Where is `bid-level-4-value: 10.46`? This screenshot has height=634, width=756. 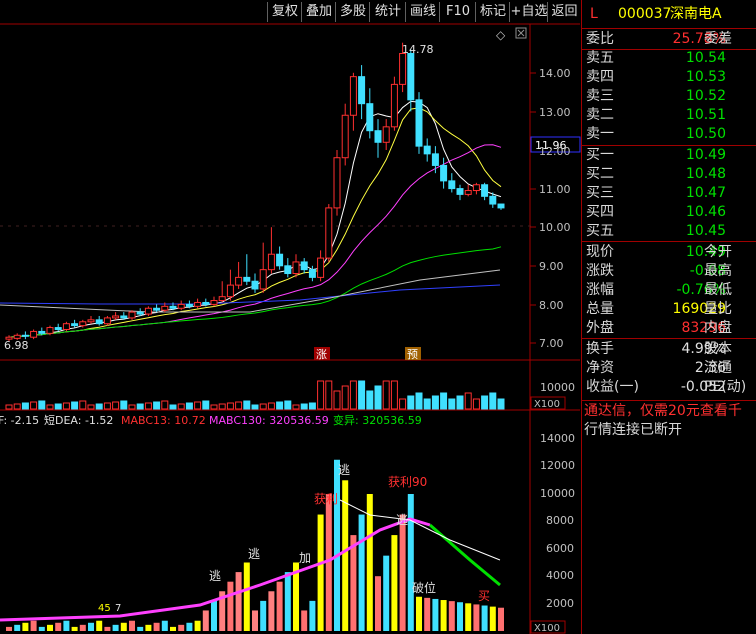 bid-level-4-value: 10.46 is located at coordinates (705, 212).